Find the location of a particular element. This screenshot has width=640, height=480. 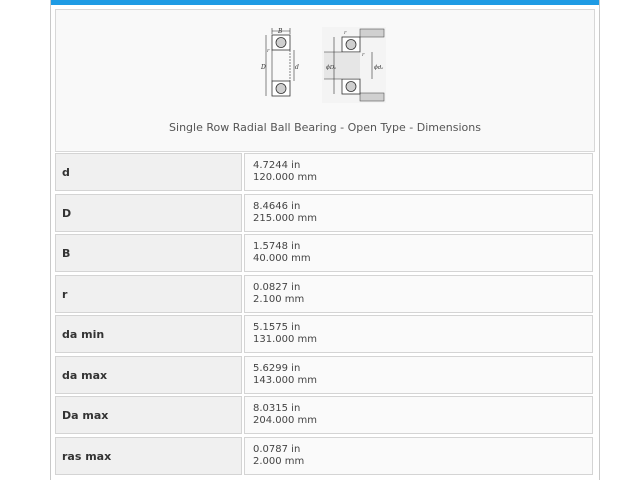

row-label-cell: r is located at coordinates (148, 294).